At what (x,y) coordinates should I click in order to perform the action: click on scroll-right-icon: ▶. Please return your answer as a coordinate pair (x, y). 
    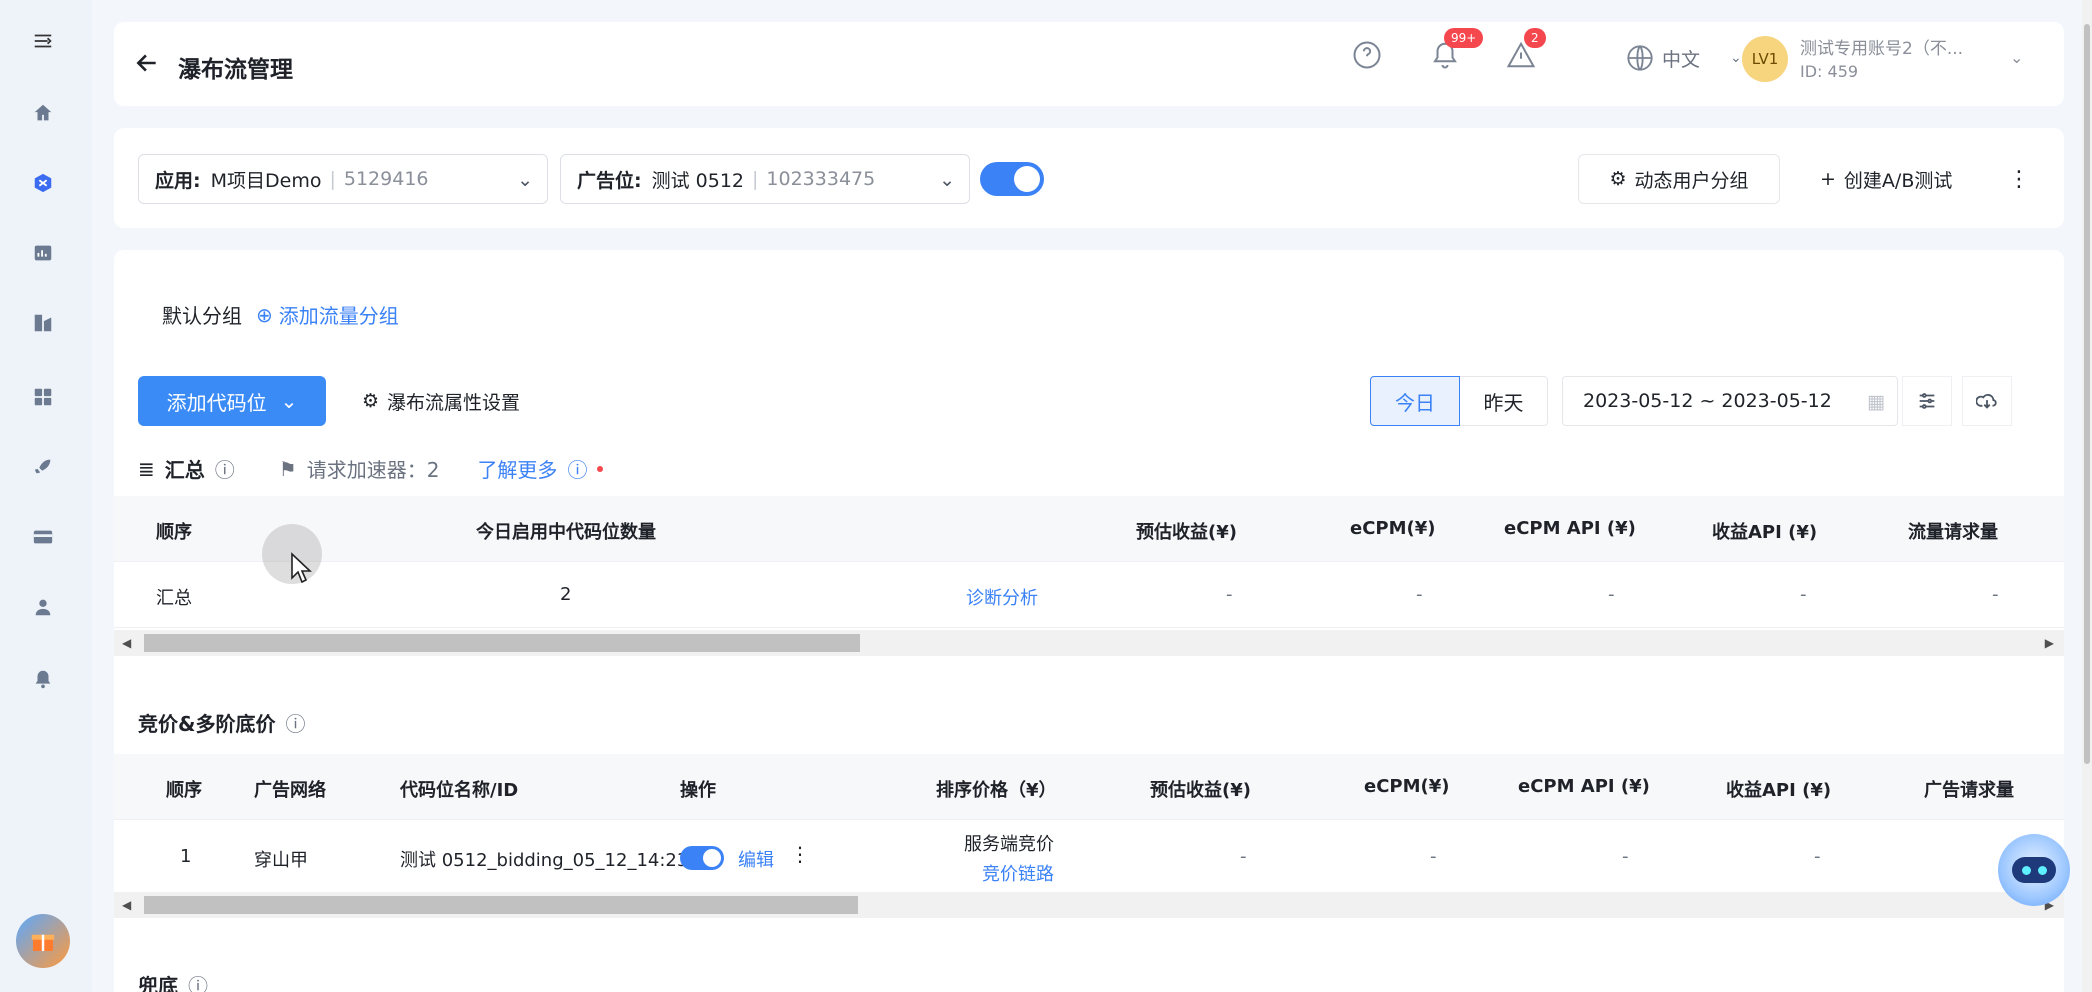
    Looking at the image, I should click on (2049, 643).